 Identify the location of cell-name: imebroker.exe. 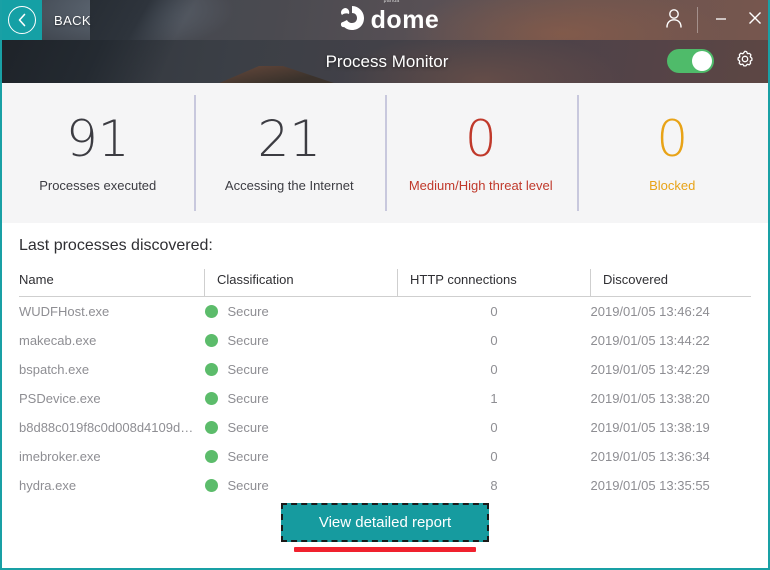
(60, 456).